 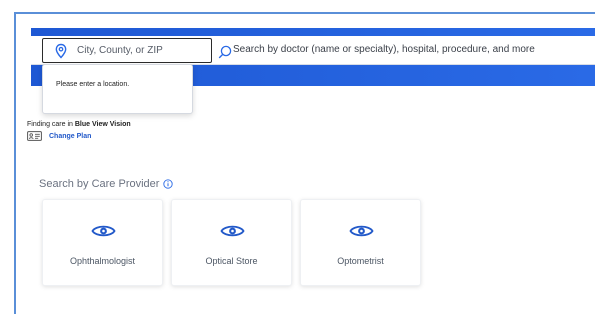 What do you see at coordinates (15, 163) in the screenshot?
I see `window-border-left` at bounding box center [15, 163].